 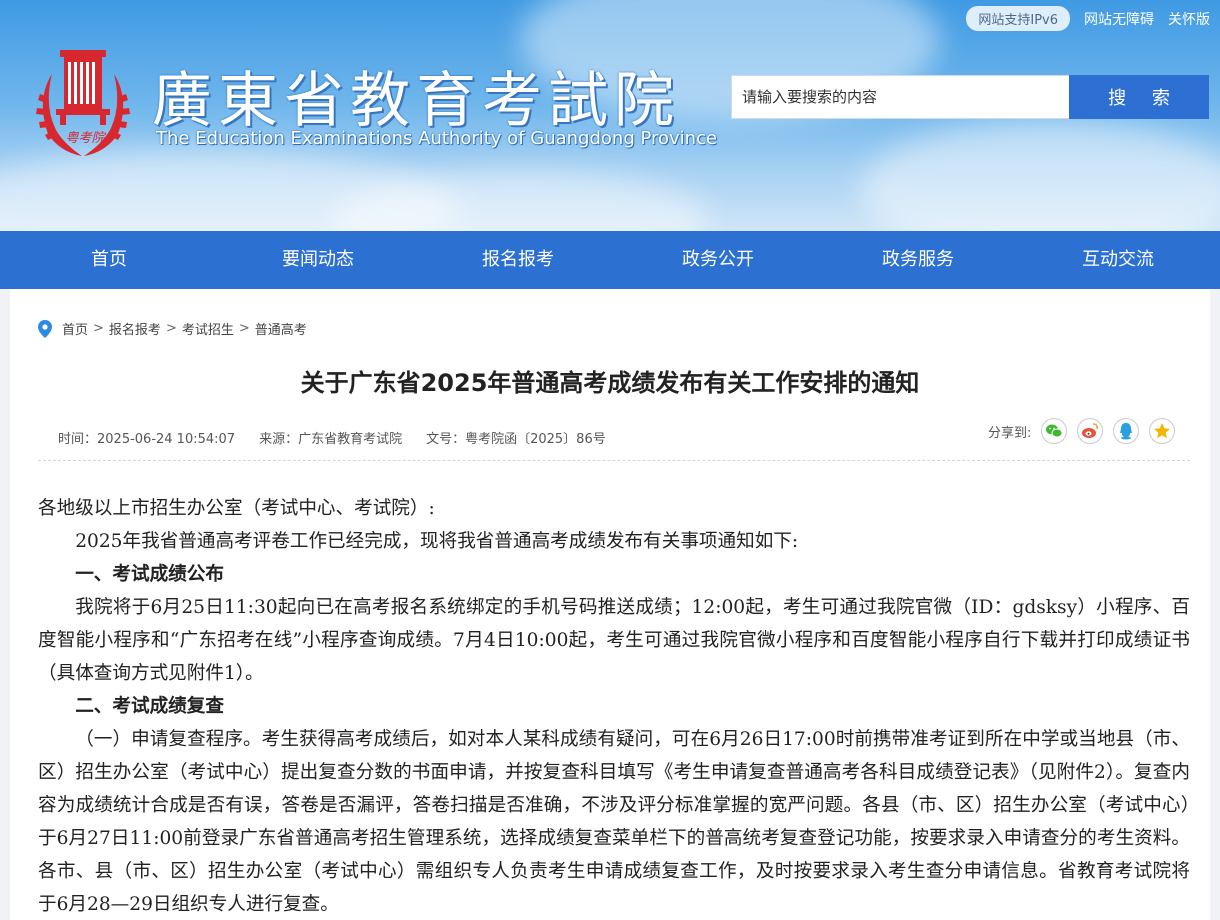 I want to click on meta-divider, so click(x=614, y=460).